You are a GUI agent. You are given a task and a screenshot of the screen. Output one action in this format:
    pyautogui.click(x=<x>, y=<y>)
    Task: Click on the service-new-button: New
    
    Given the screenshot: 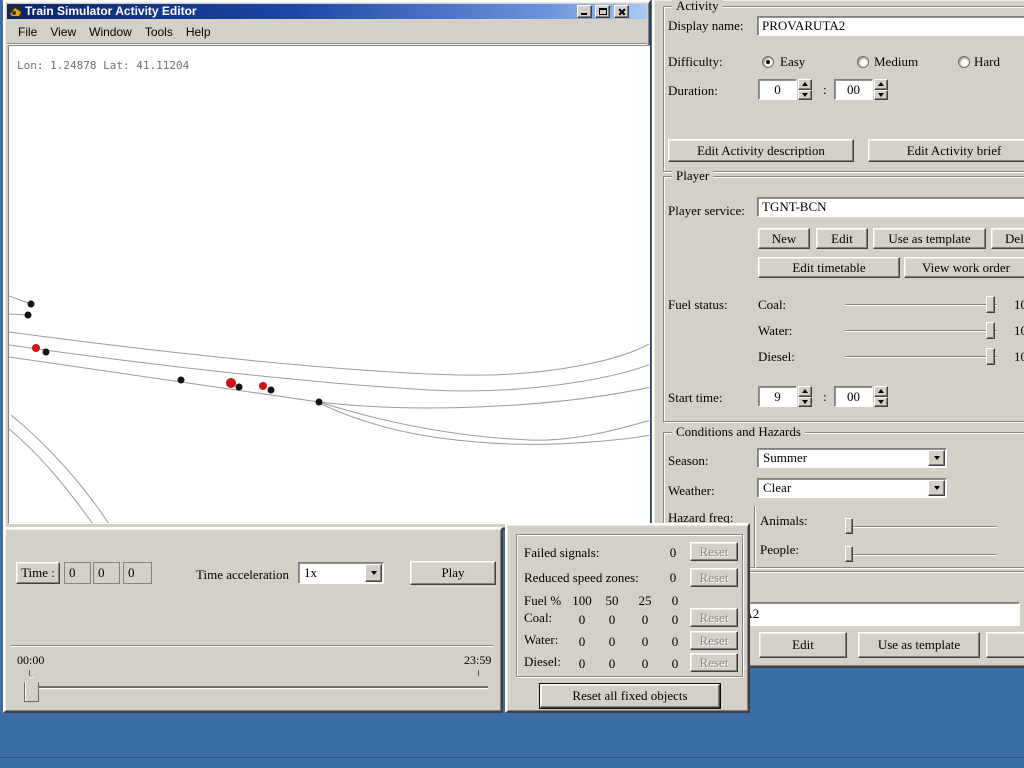 What is the action you would take?
    pyautogui.click(x=1005, y=645)
    